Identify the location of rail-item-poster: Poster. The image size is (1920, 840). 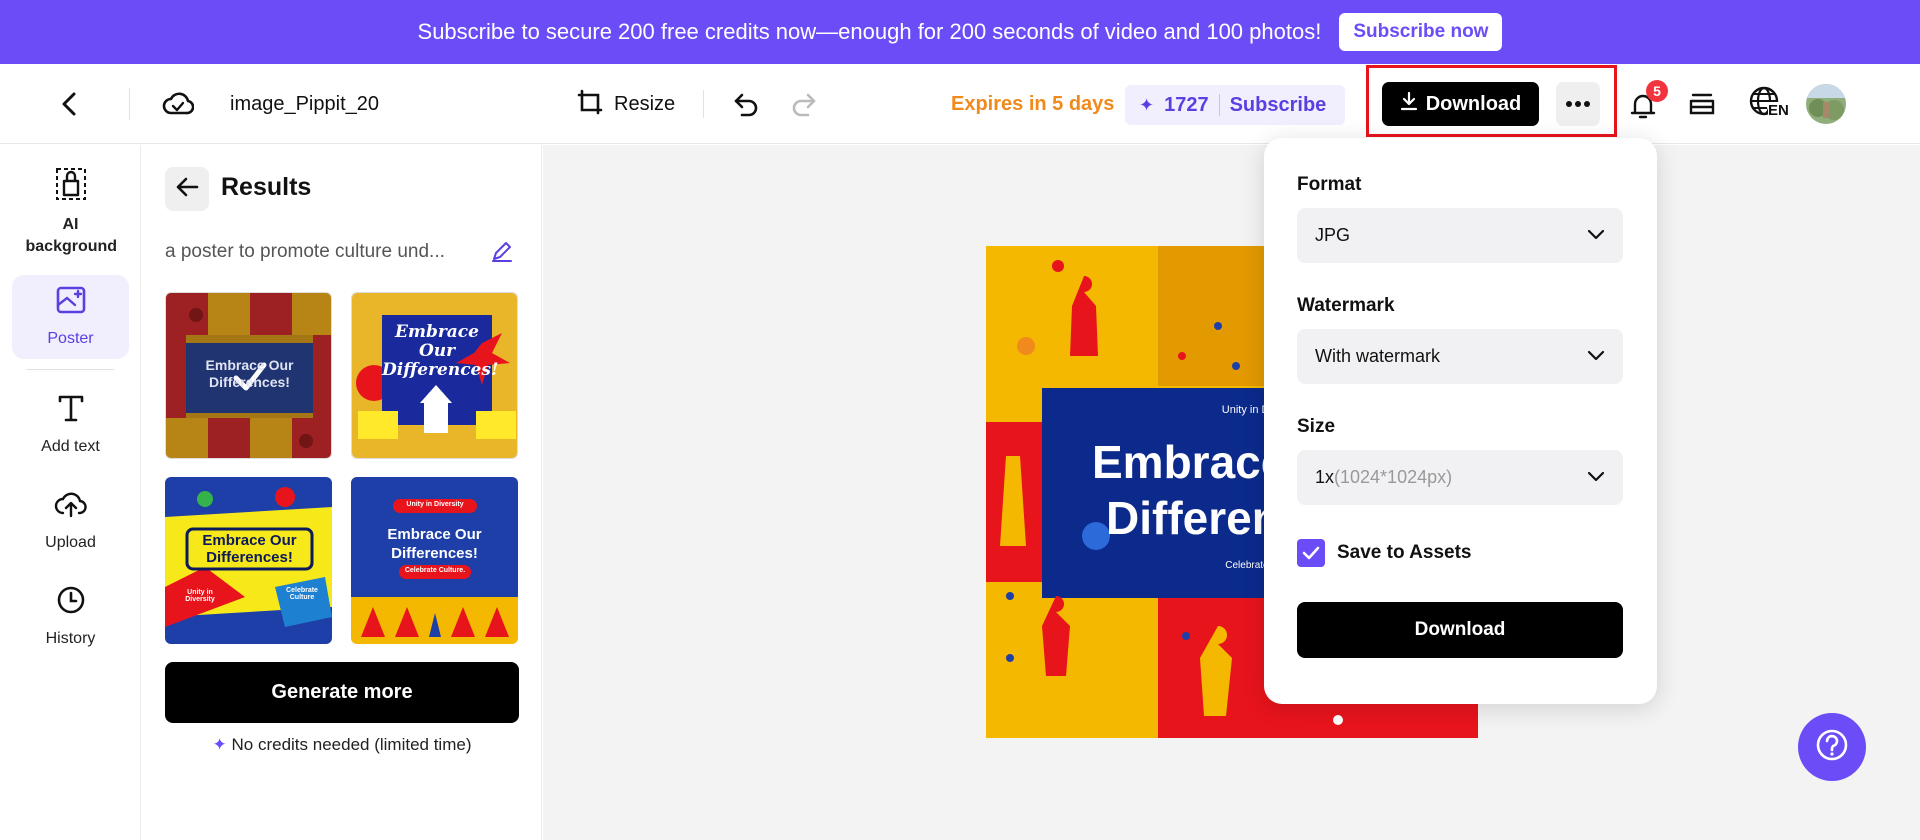
(70, 317).